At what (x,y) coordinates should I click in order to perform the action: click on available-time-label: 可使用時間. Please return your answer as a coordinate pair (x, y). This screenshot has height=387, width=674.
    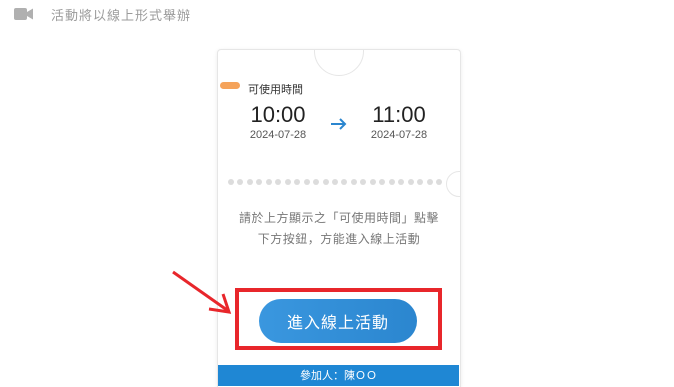
    Looking at the image, I should click on (275, 89).